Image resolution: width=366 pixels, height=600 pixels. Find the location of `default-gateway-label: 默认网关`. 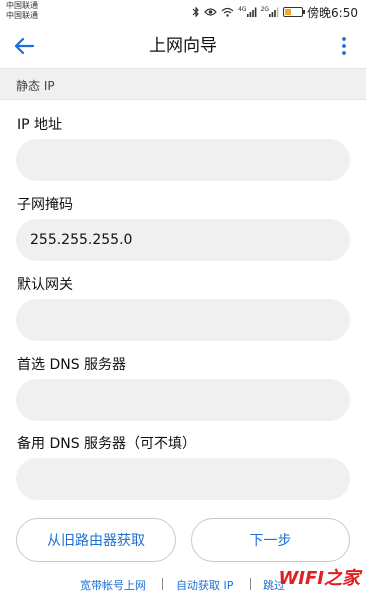

default-gateway-label: 默认网关 is located at coordinates (45, 285).